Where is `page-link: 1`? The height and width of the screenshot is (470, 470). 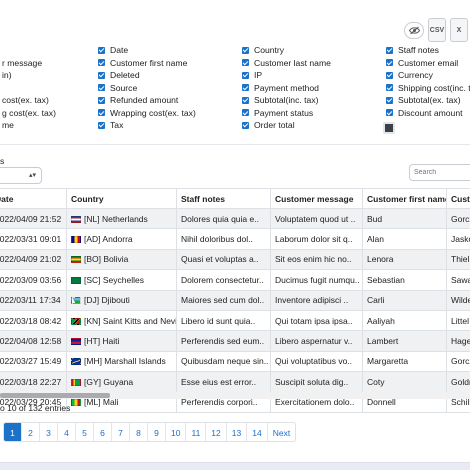 page-link: 1 is located at coordinates (13, 432).